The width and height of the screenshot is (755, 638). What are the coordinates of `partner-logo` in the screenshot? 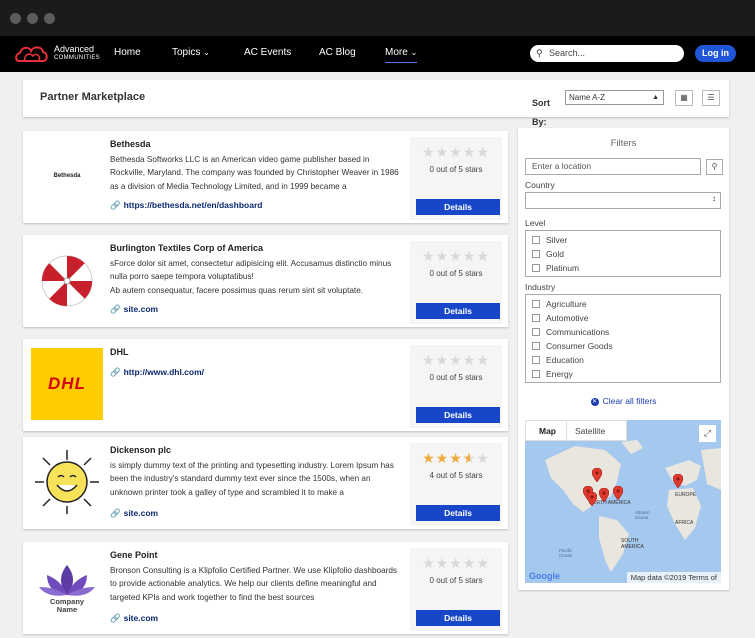 It's located at (67, 280).